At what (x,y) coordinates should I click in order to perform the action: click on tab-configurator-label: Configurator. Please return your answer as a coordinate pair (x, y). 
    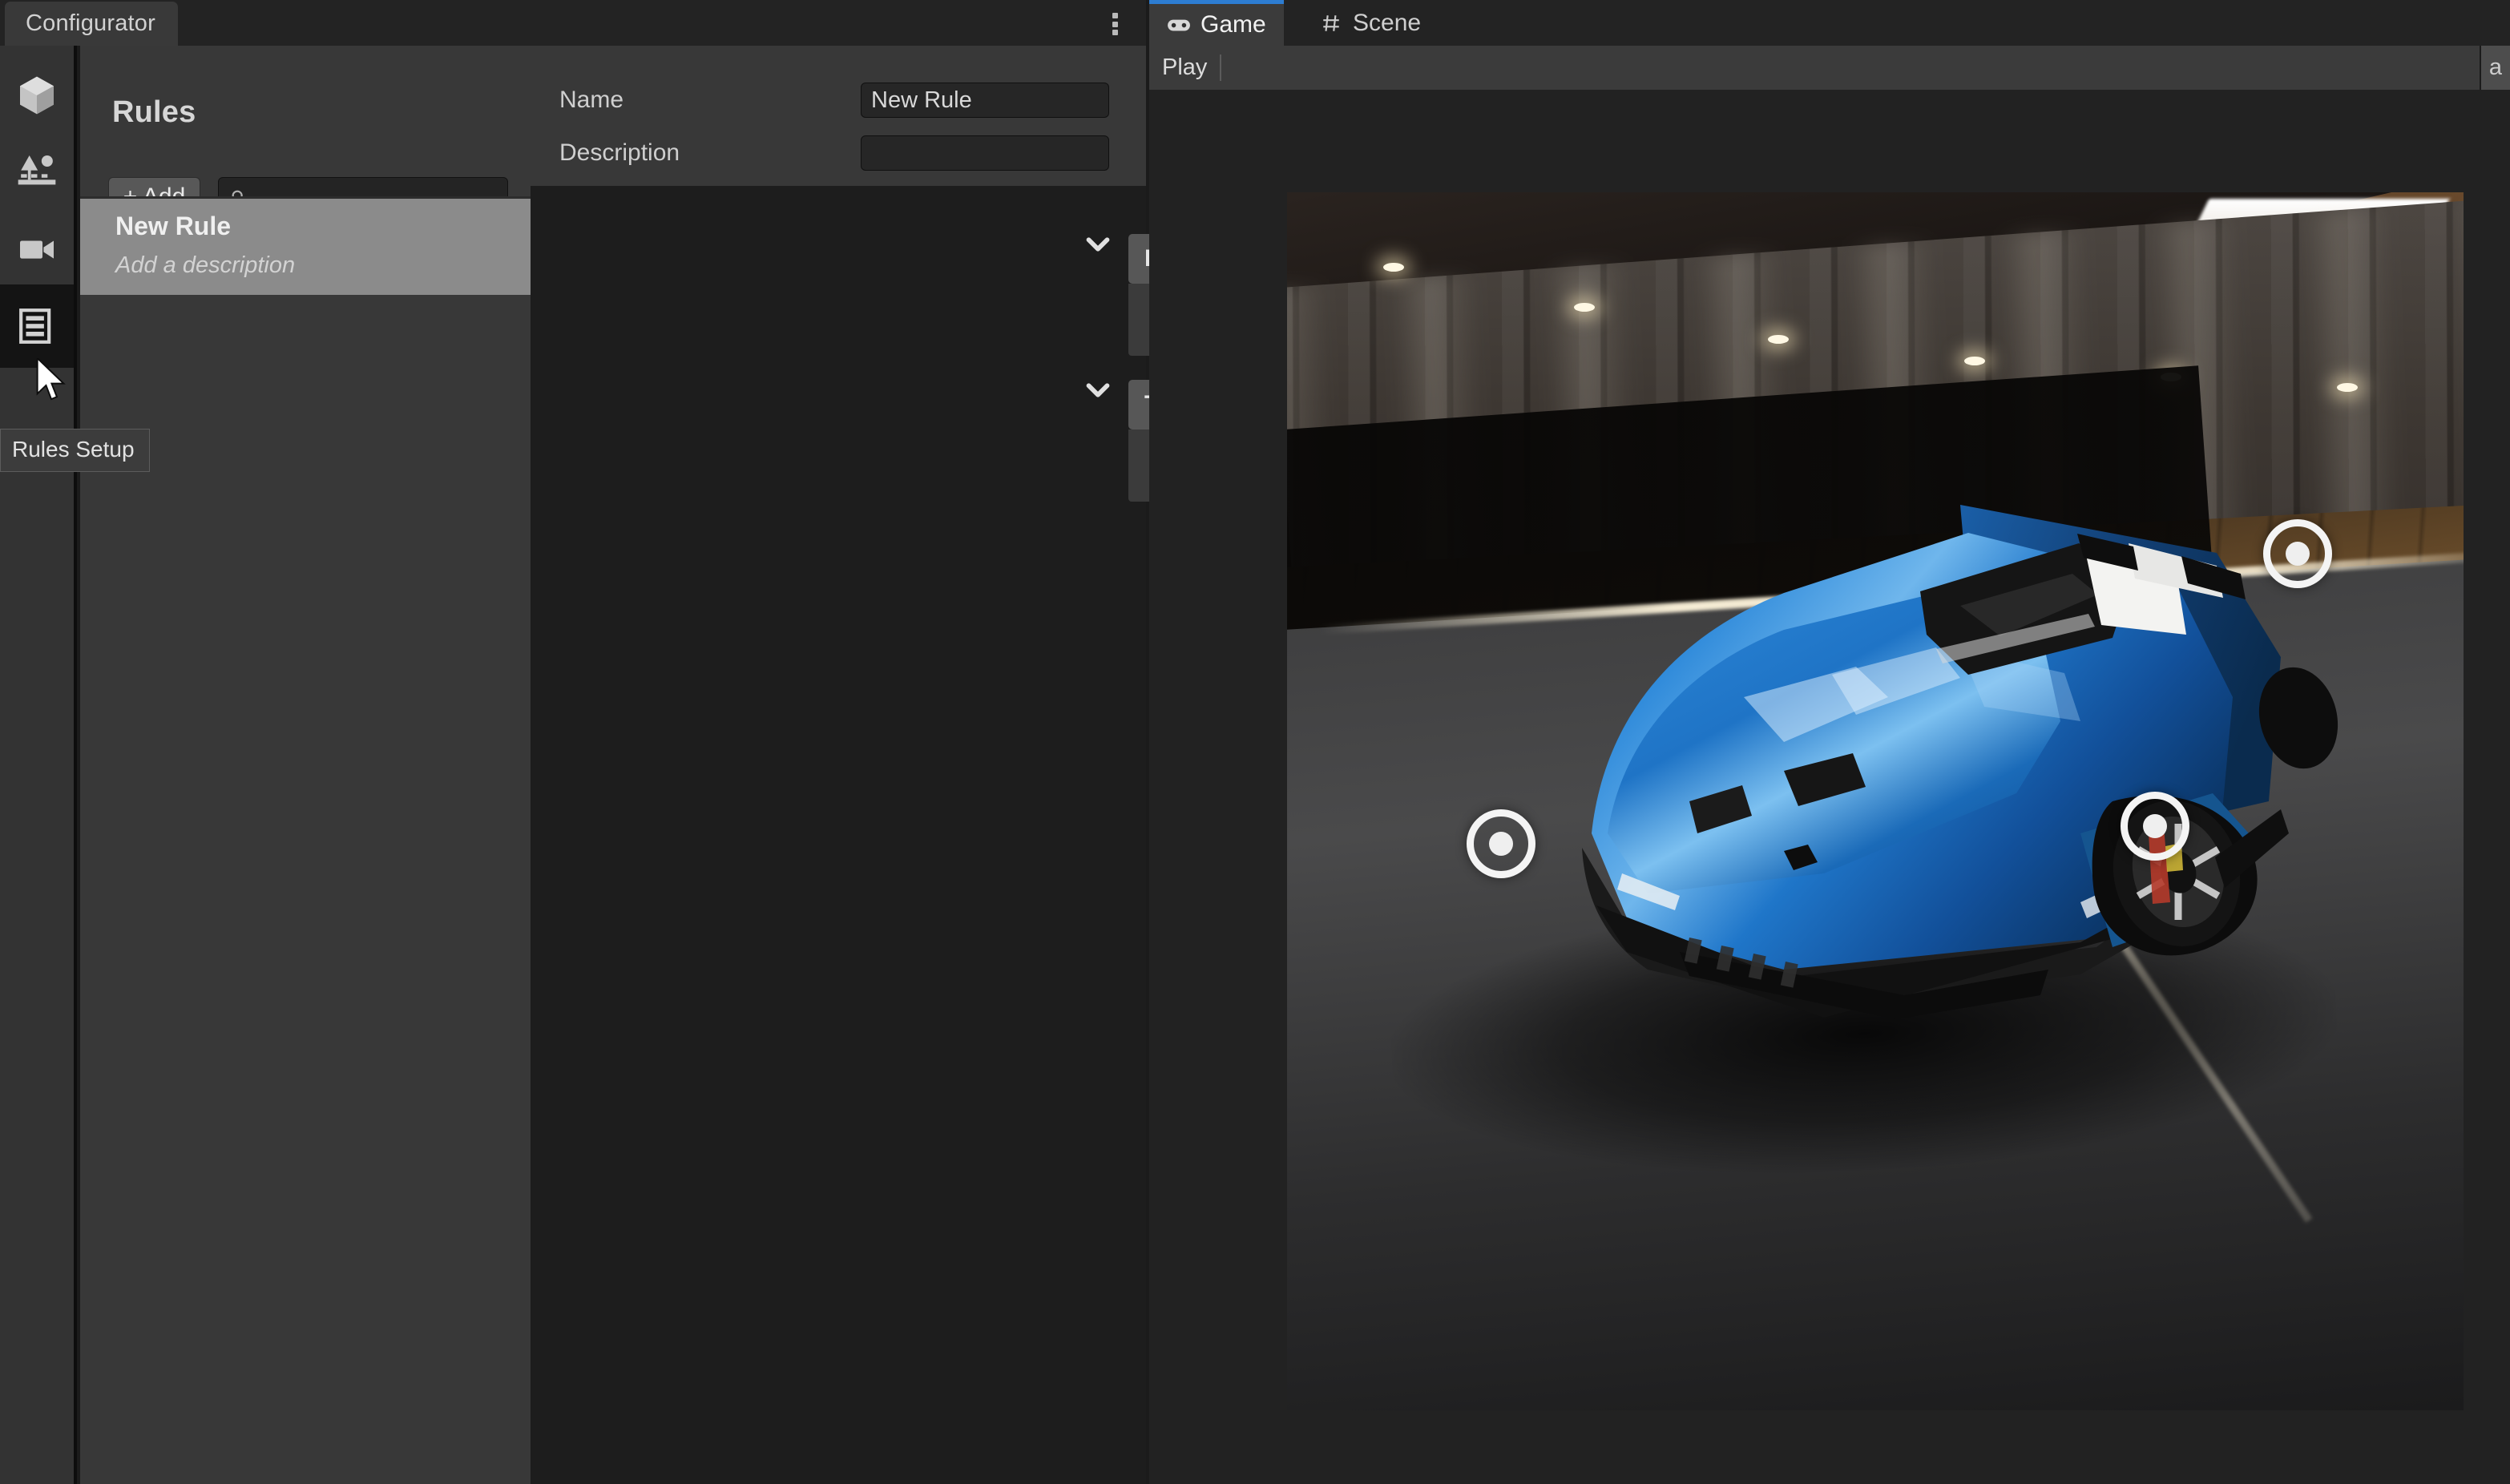
    Looking at the image, I should click on (90, 23).